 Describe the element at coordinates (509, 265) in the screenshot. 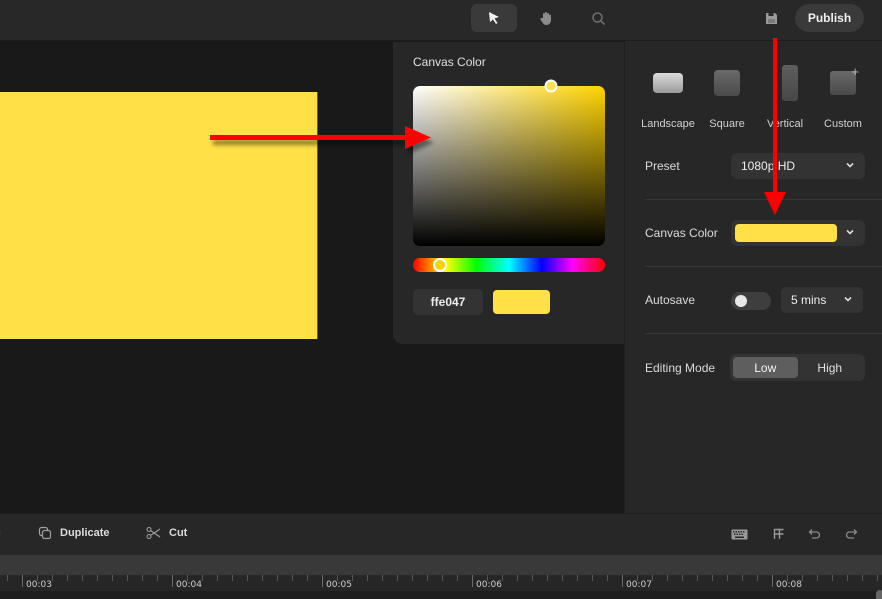

I see `hue-slider` at that location.